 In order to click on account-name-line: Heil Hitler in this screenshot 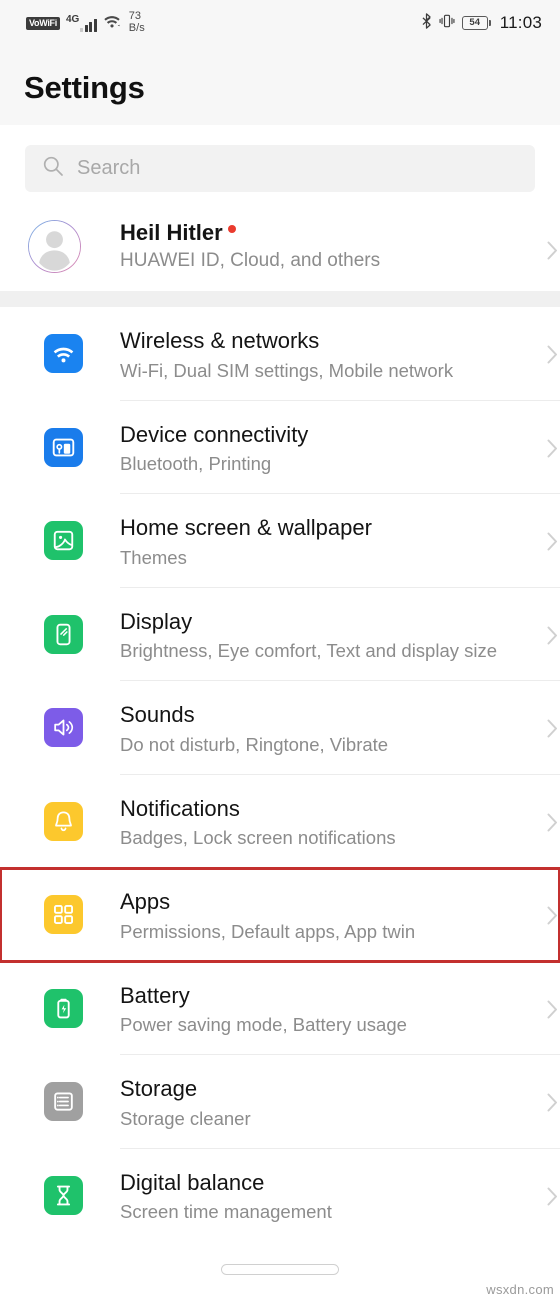, I will do `click(250, 233)`.